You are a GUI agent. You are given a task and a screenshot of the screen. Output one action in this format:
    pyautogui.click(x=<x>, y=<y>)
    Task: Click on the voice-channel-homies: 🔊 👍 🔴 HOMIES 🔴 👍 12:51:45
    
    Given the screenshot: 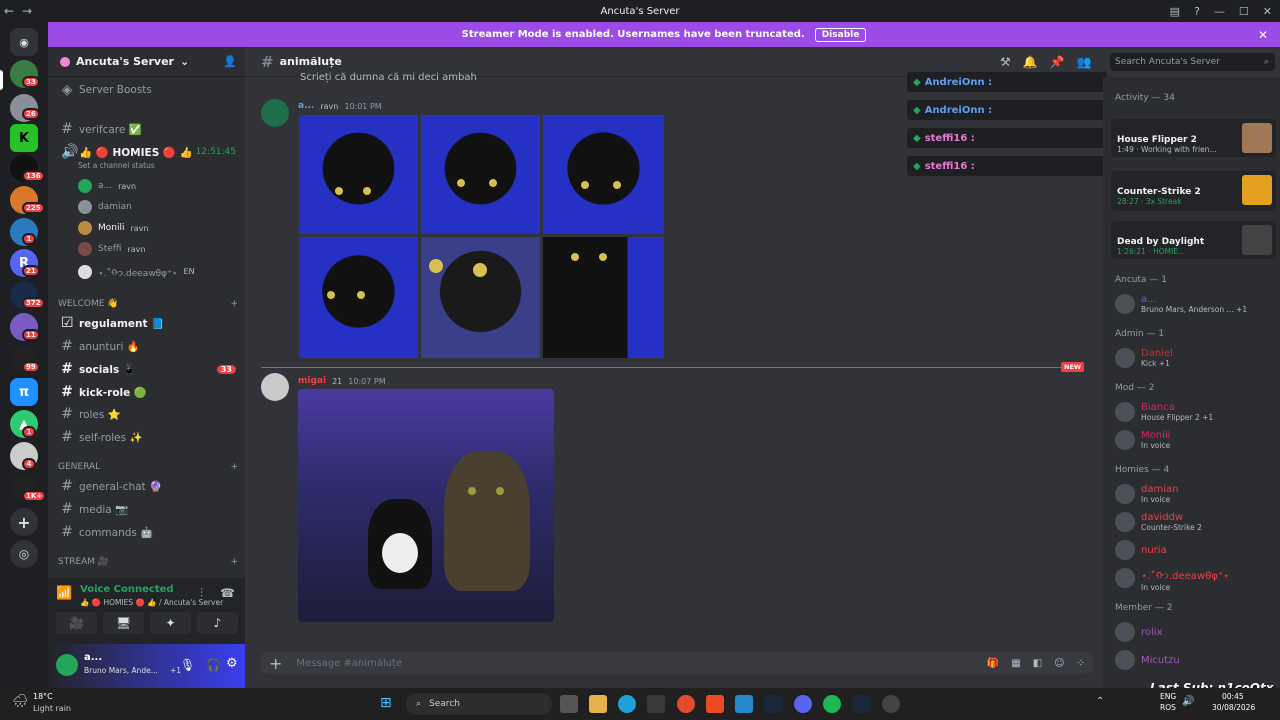 What is the action you would take?
    pyautogui.click(x=147, y=152)
    